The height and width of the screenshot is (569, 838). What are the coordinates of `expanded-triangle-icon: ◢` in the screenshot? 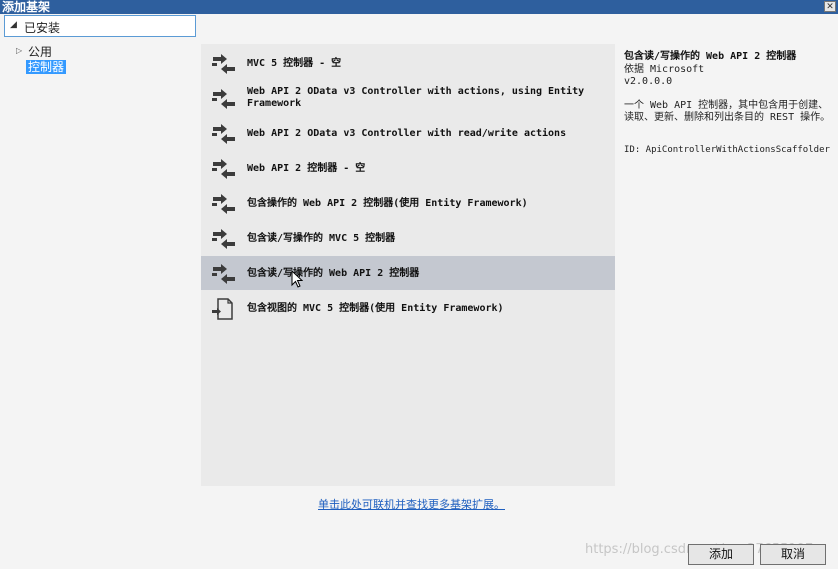 It's located at (13, 25).